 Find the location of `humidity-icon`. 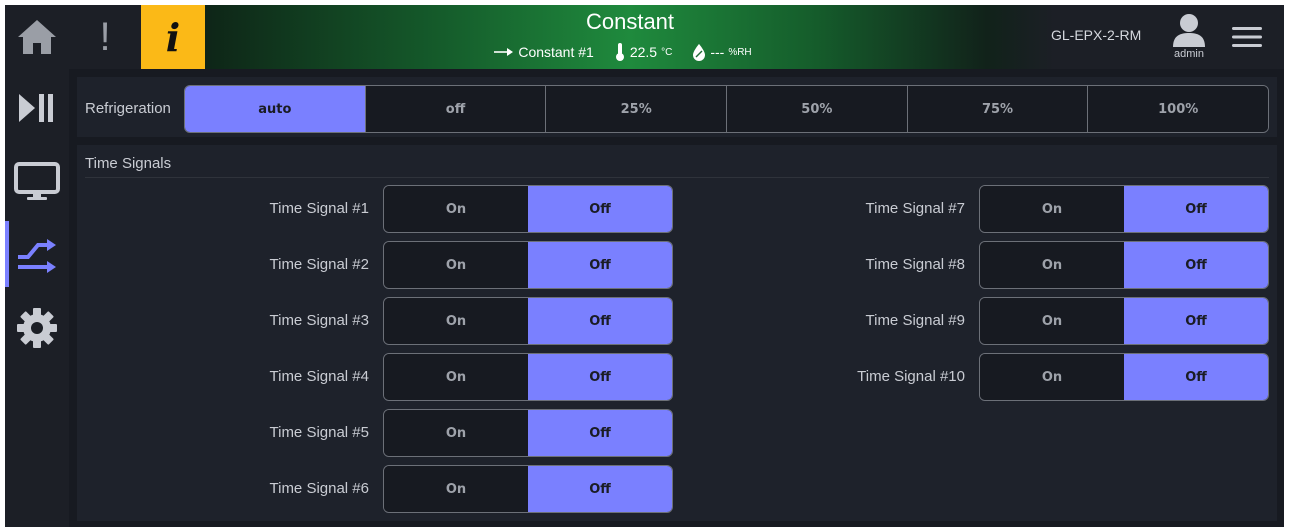

humidity-icon is located at coordinates (699, 52).